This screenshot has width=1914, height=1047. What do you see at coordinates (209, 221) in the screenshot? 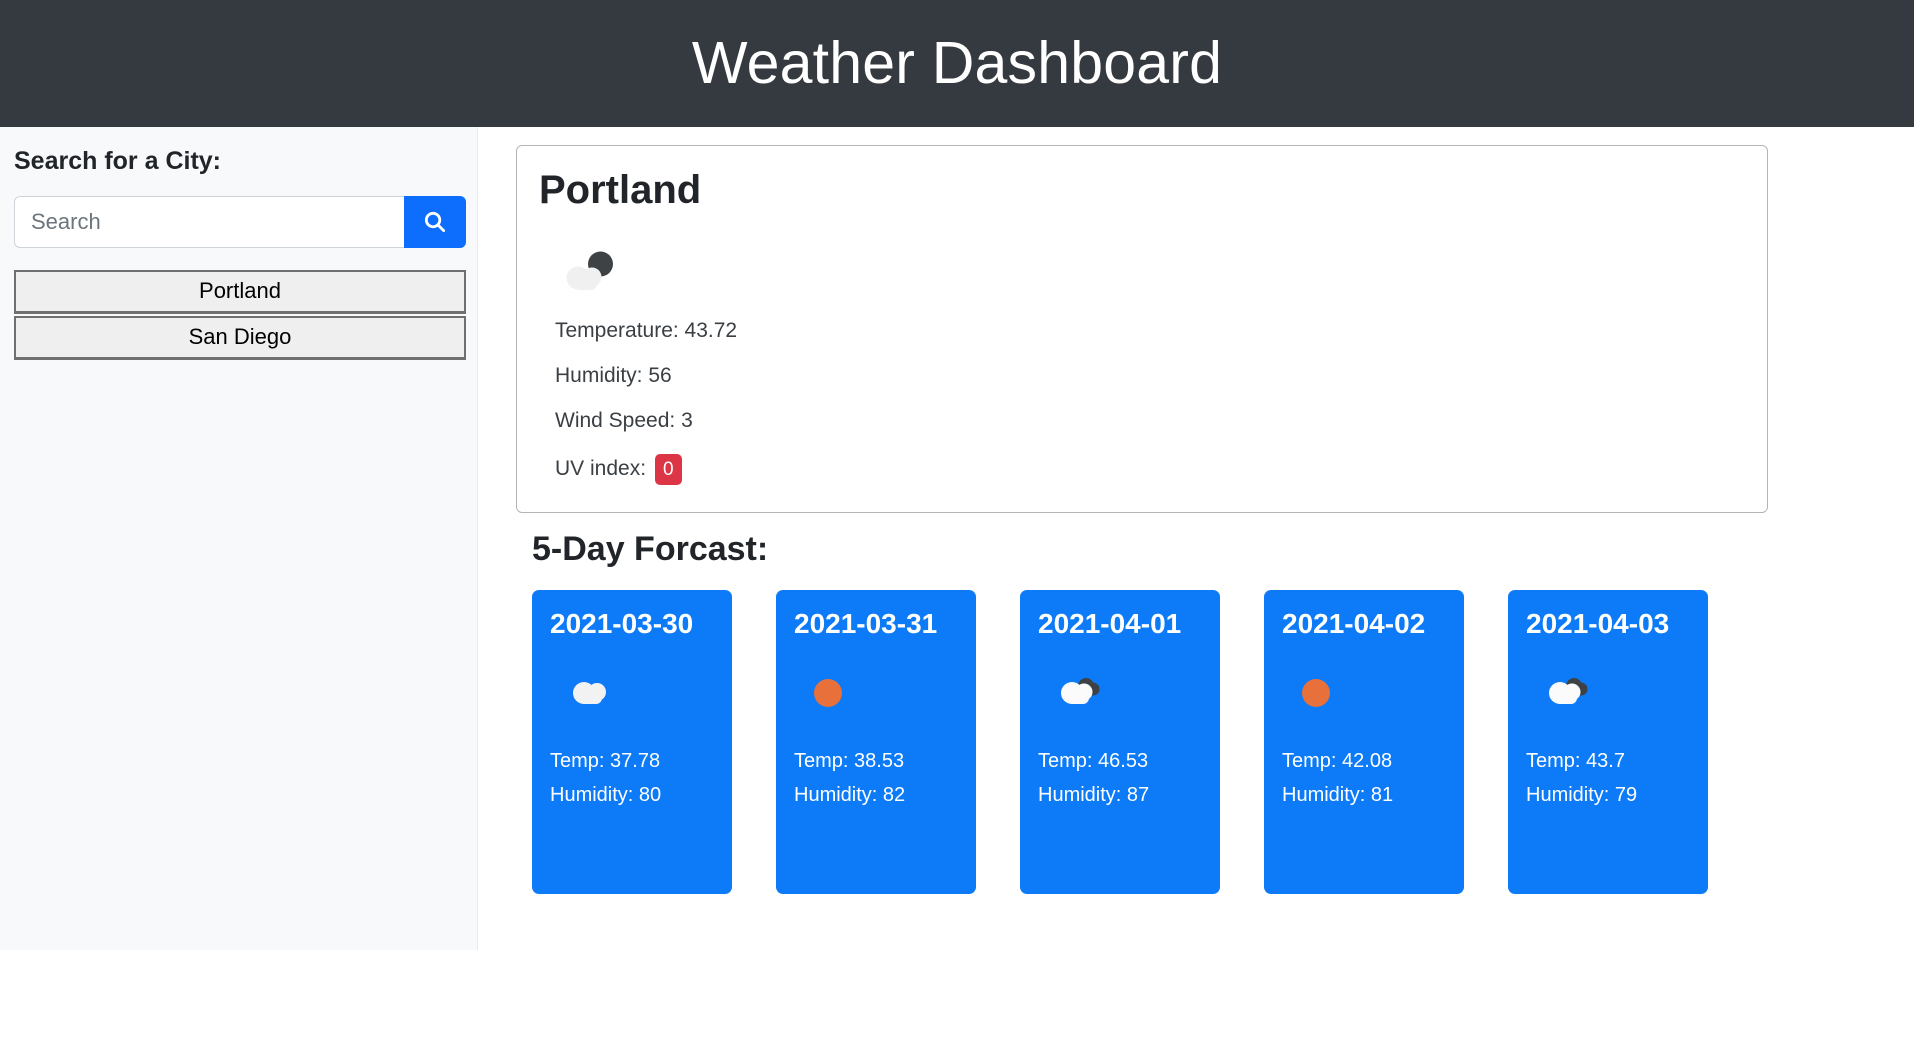
I see `search-input` at bounding box center [209, 221].